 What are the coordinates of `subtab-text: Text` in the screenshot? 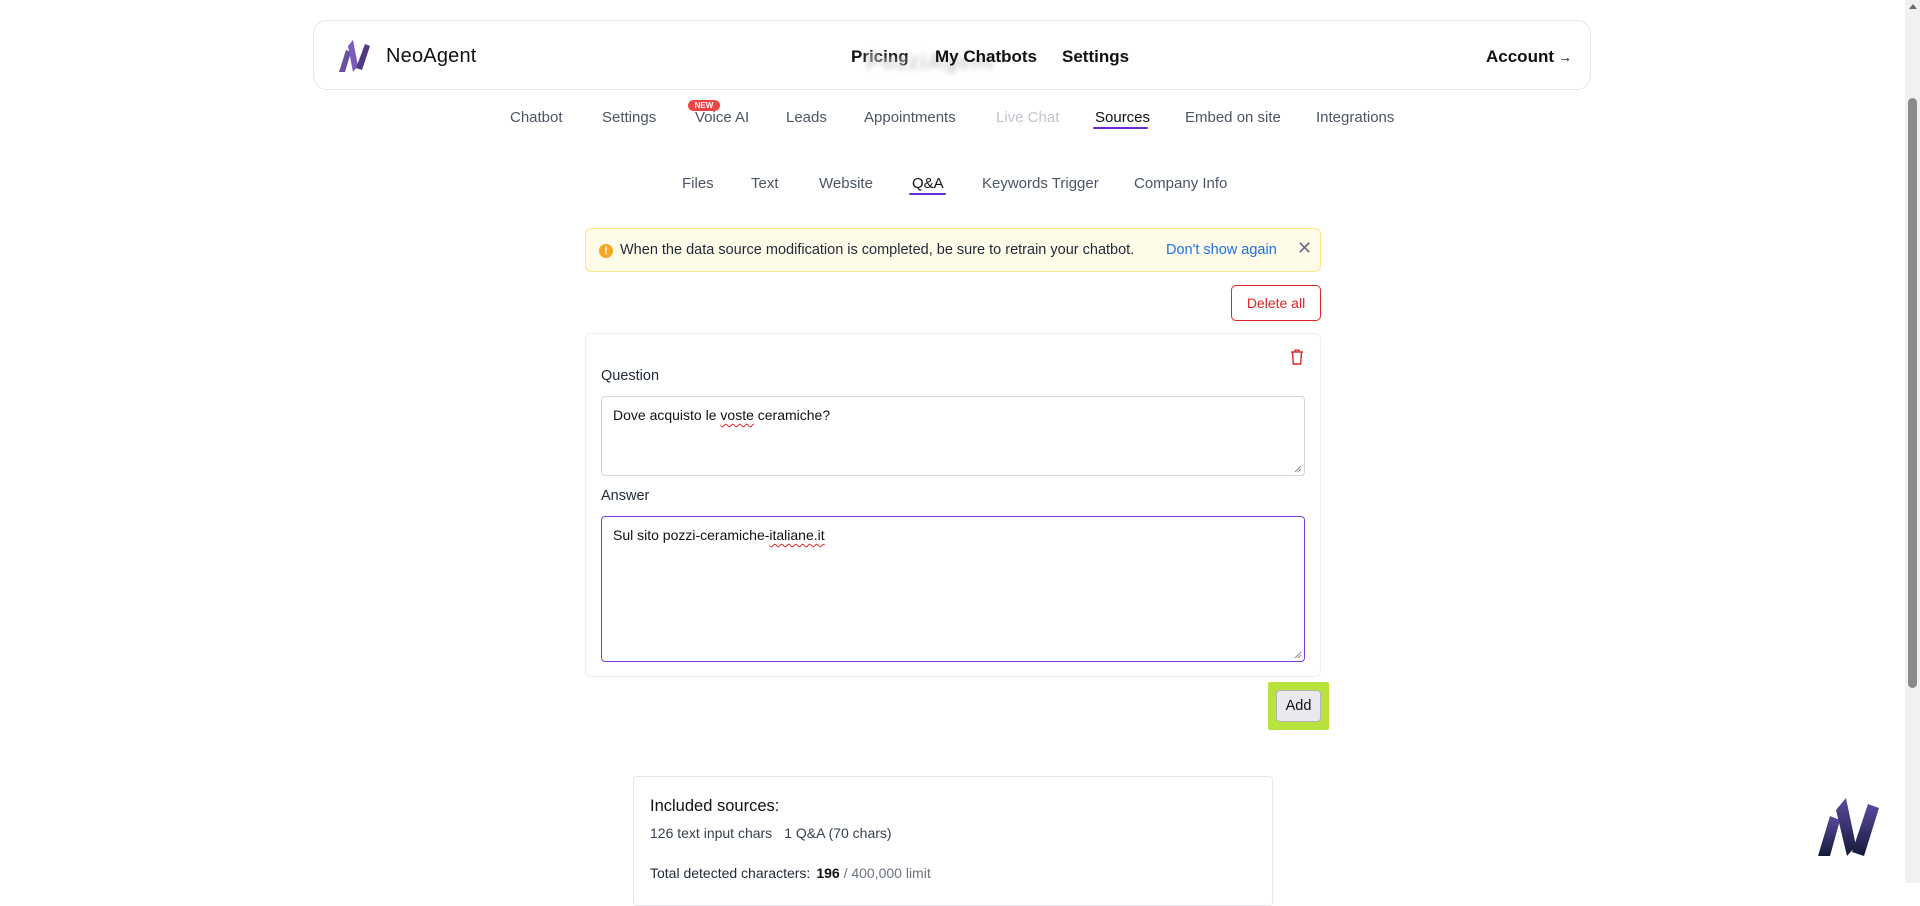 It's located at (765, 183).